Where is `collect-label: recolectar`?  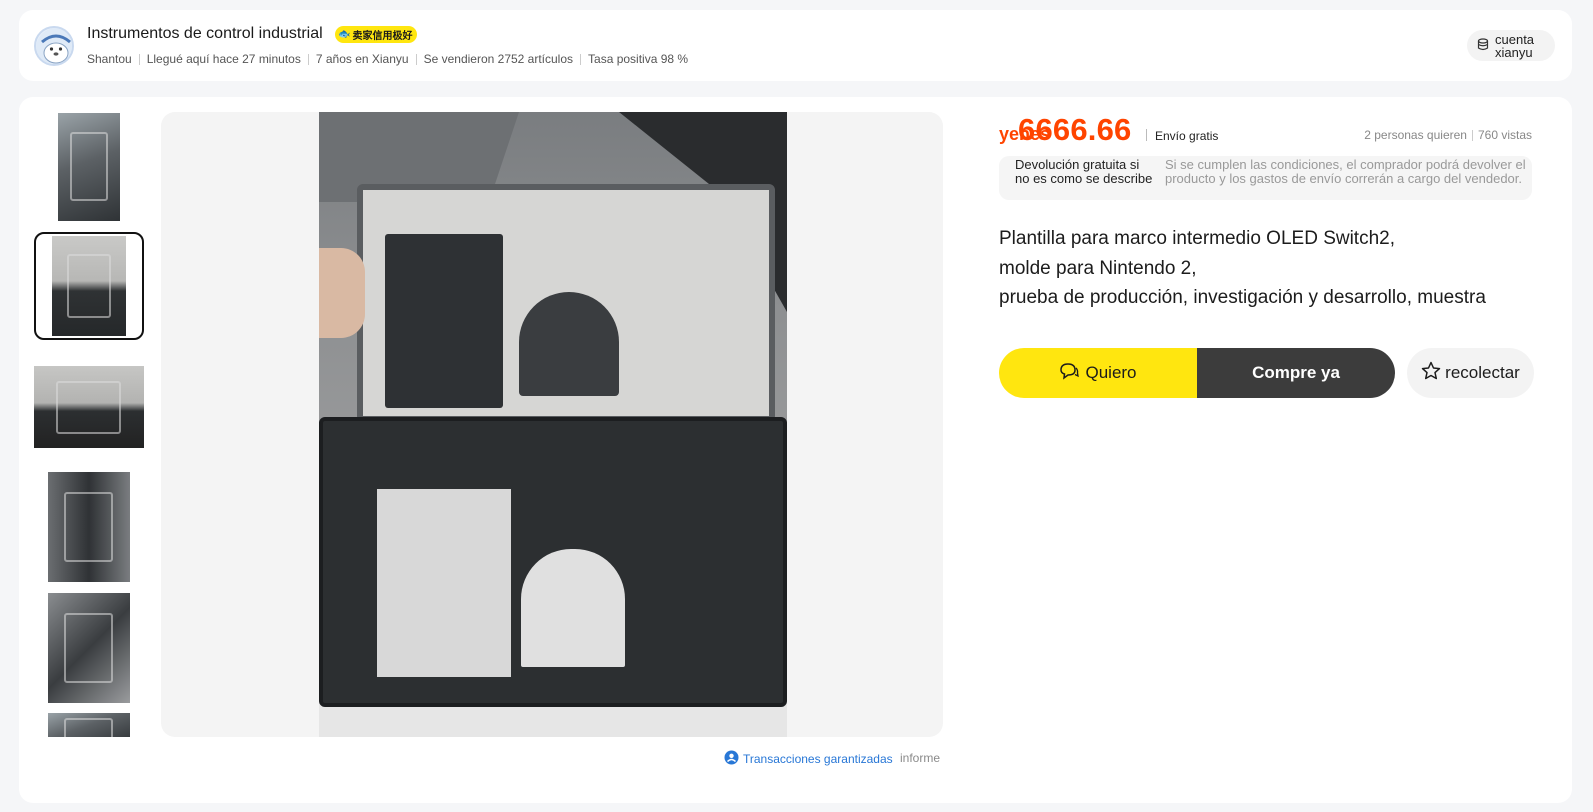
collect-label: recolectar is located at coordinates (1482, 372).